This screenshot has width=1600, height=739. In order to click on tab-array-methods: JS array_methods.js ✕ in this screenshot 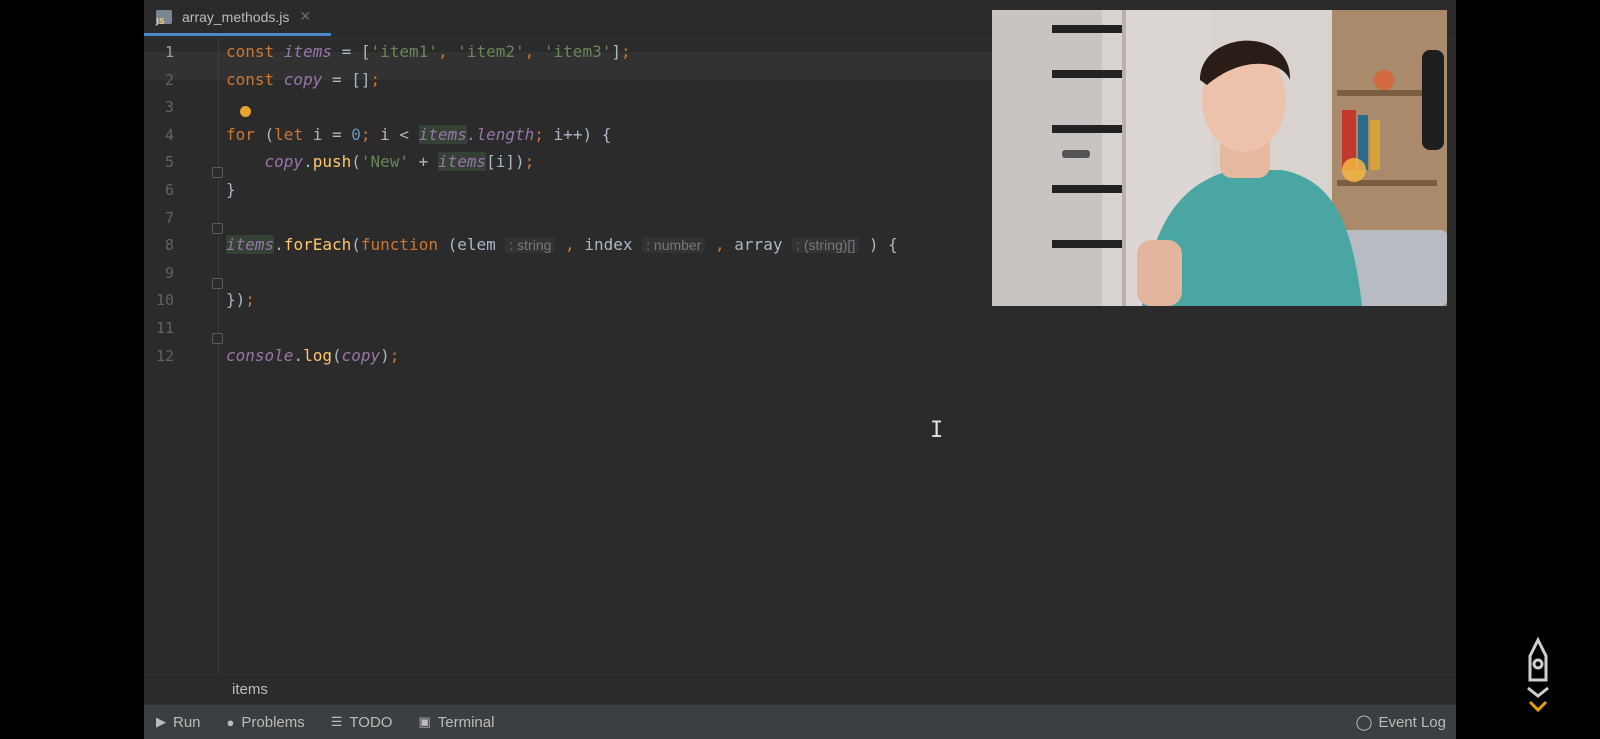, I will do `click(237, 18)`.